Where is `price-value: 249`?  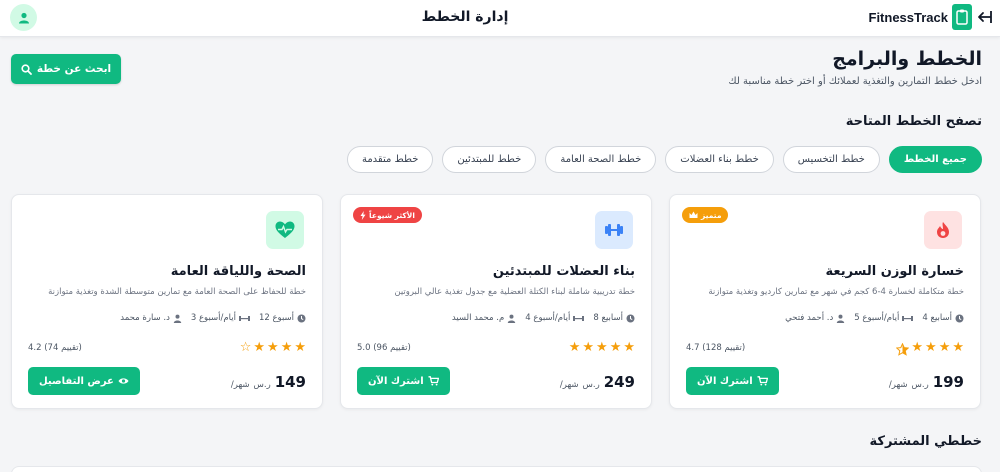 price-value: 249 is located at coordinates (619, 382).